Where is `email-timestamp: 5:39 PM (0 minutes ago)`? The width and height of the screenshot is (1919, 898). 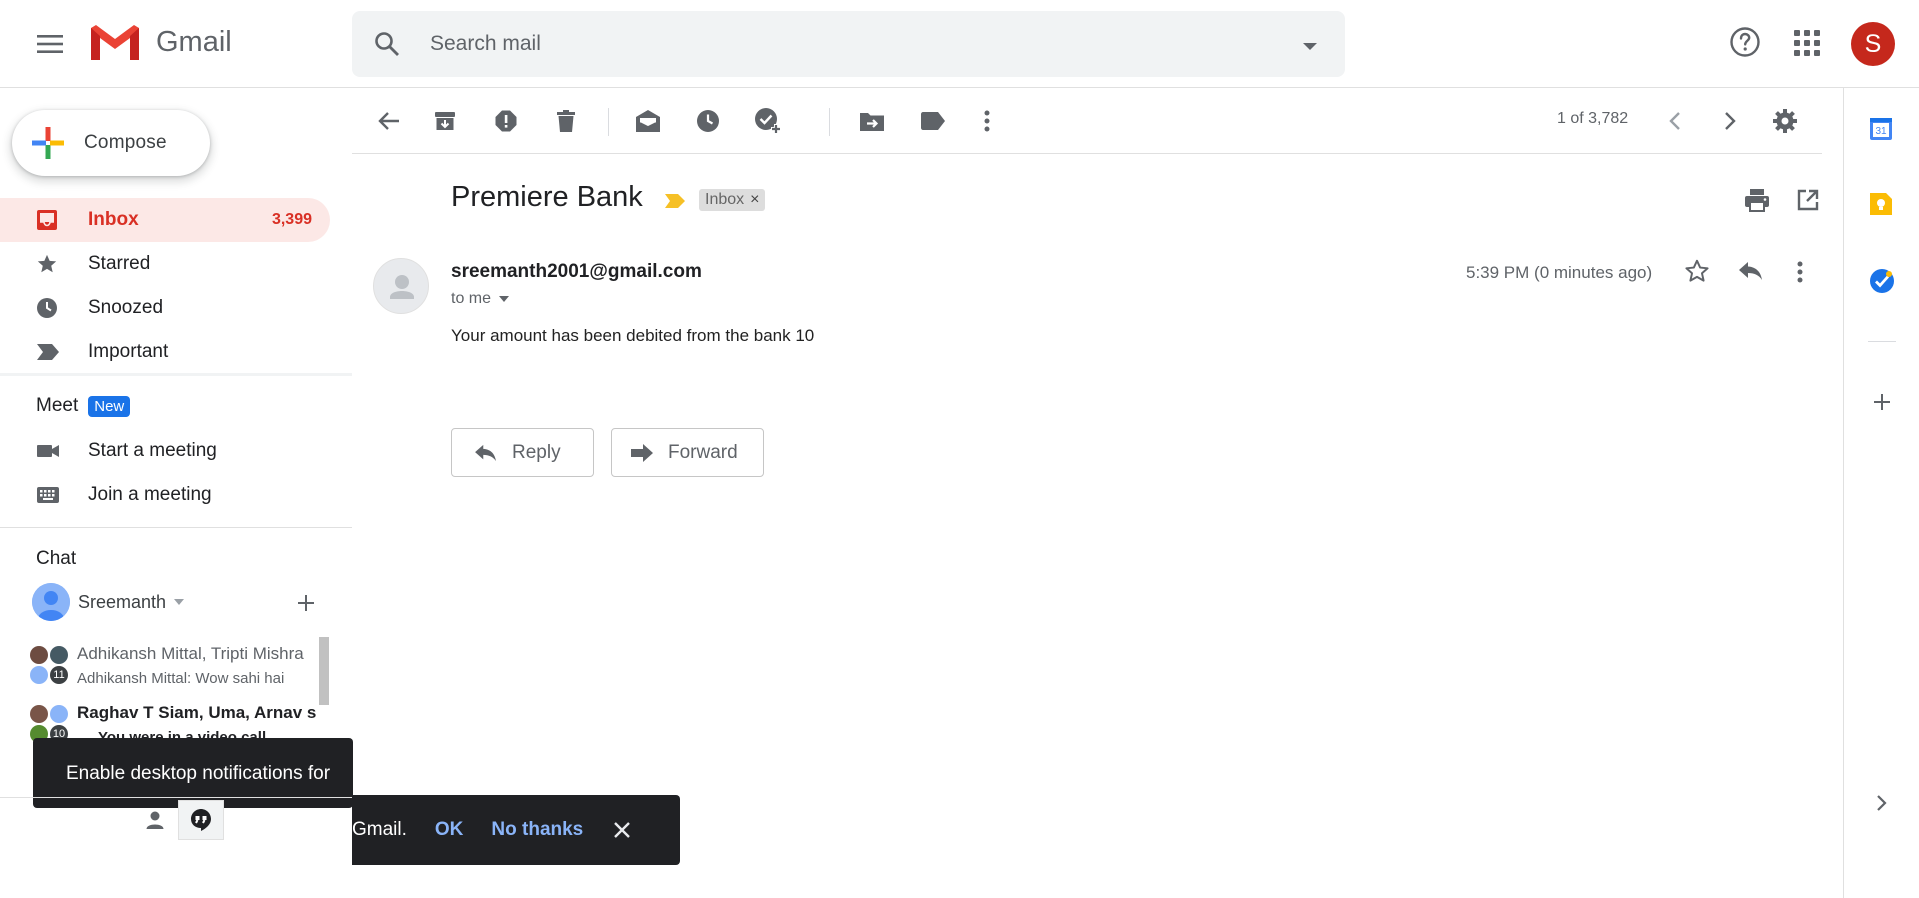 email-timestamp: 5:39 PM (0 minutes ago) is located at coordinates (1559, 272).